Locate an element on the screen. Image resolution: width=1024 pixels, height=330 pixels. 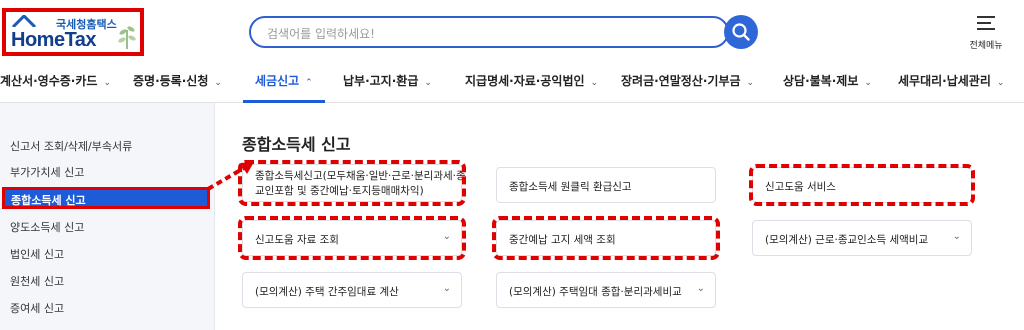
sidebar-item-label: 양도소득세 신고 is located at coordinates (47, 227).